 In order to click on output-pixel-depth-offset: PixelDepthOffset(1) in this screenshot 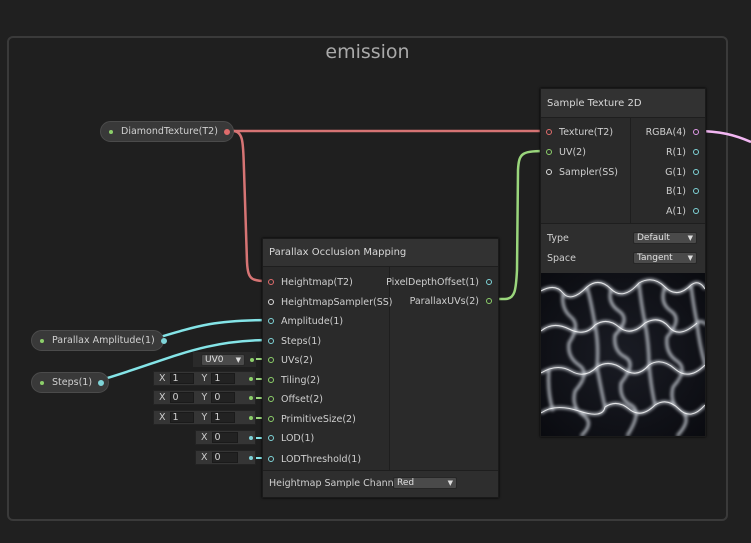, I will do `click(439, 282)`.